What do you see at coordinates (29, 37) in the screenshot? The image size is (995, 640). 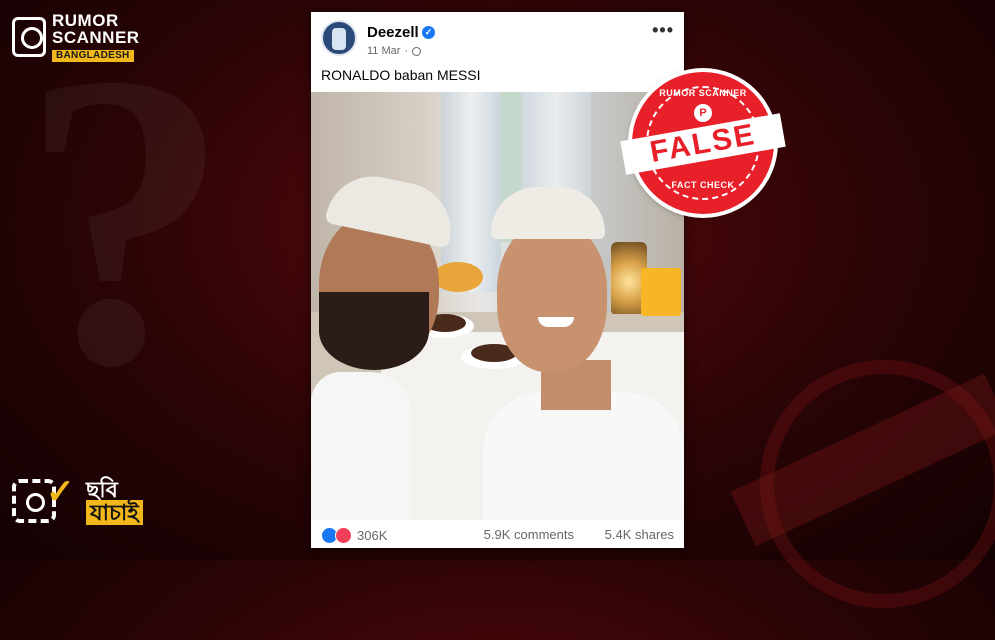 I see `phone-check-icon` at bounding box center [29, 37].